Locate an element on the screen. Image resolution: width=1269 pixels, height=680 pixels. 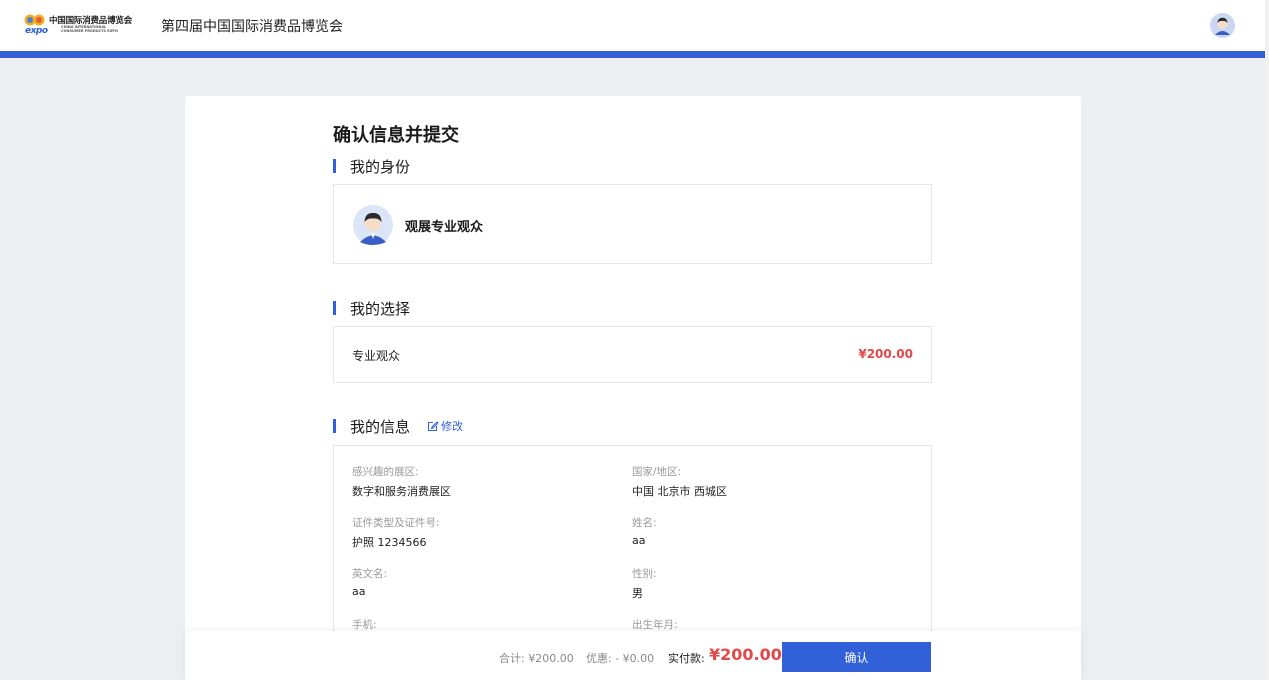
male-avatar-icon is located at coordinates (373, 225).